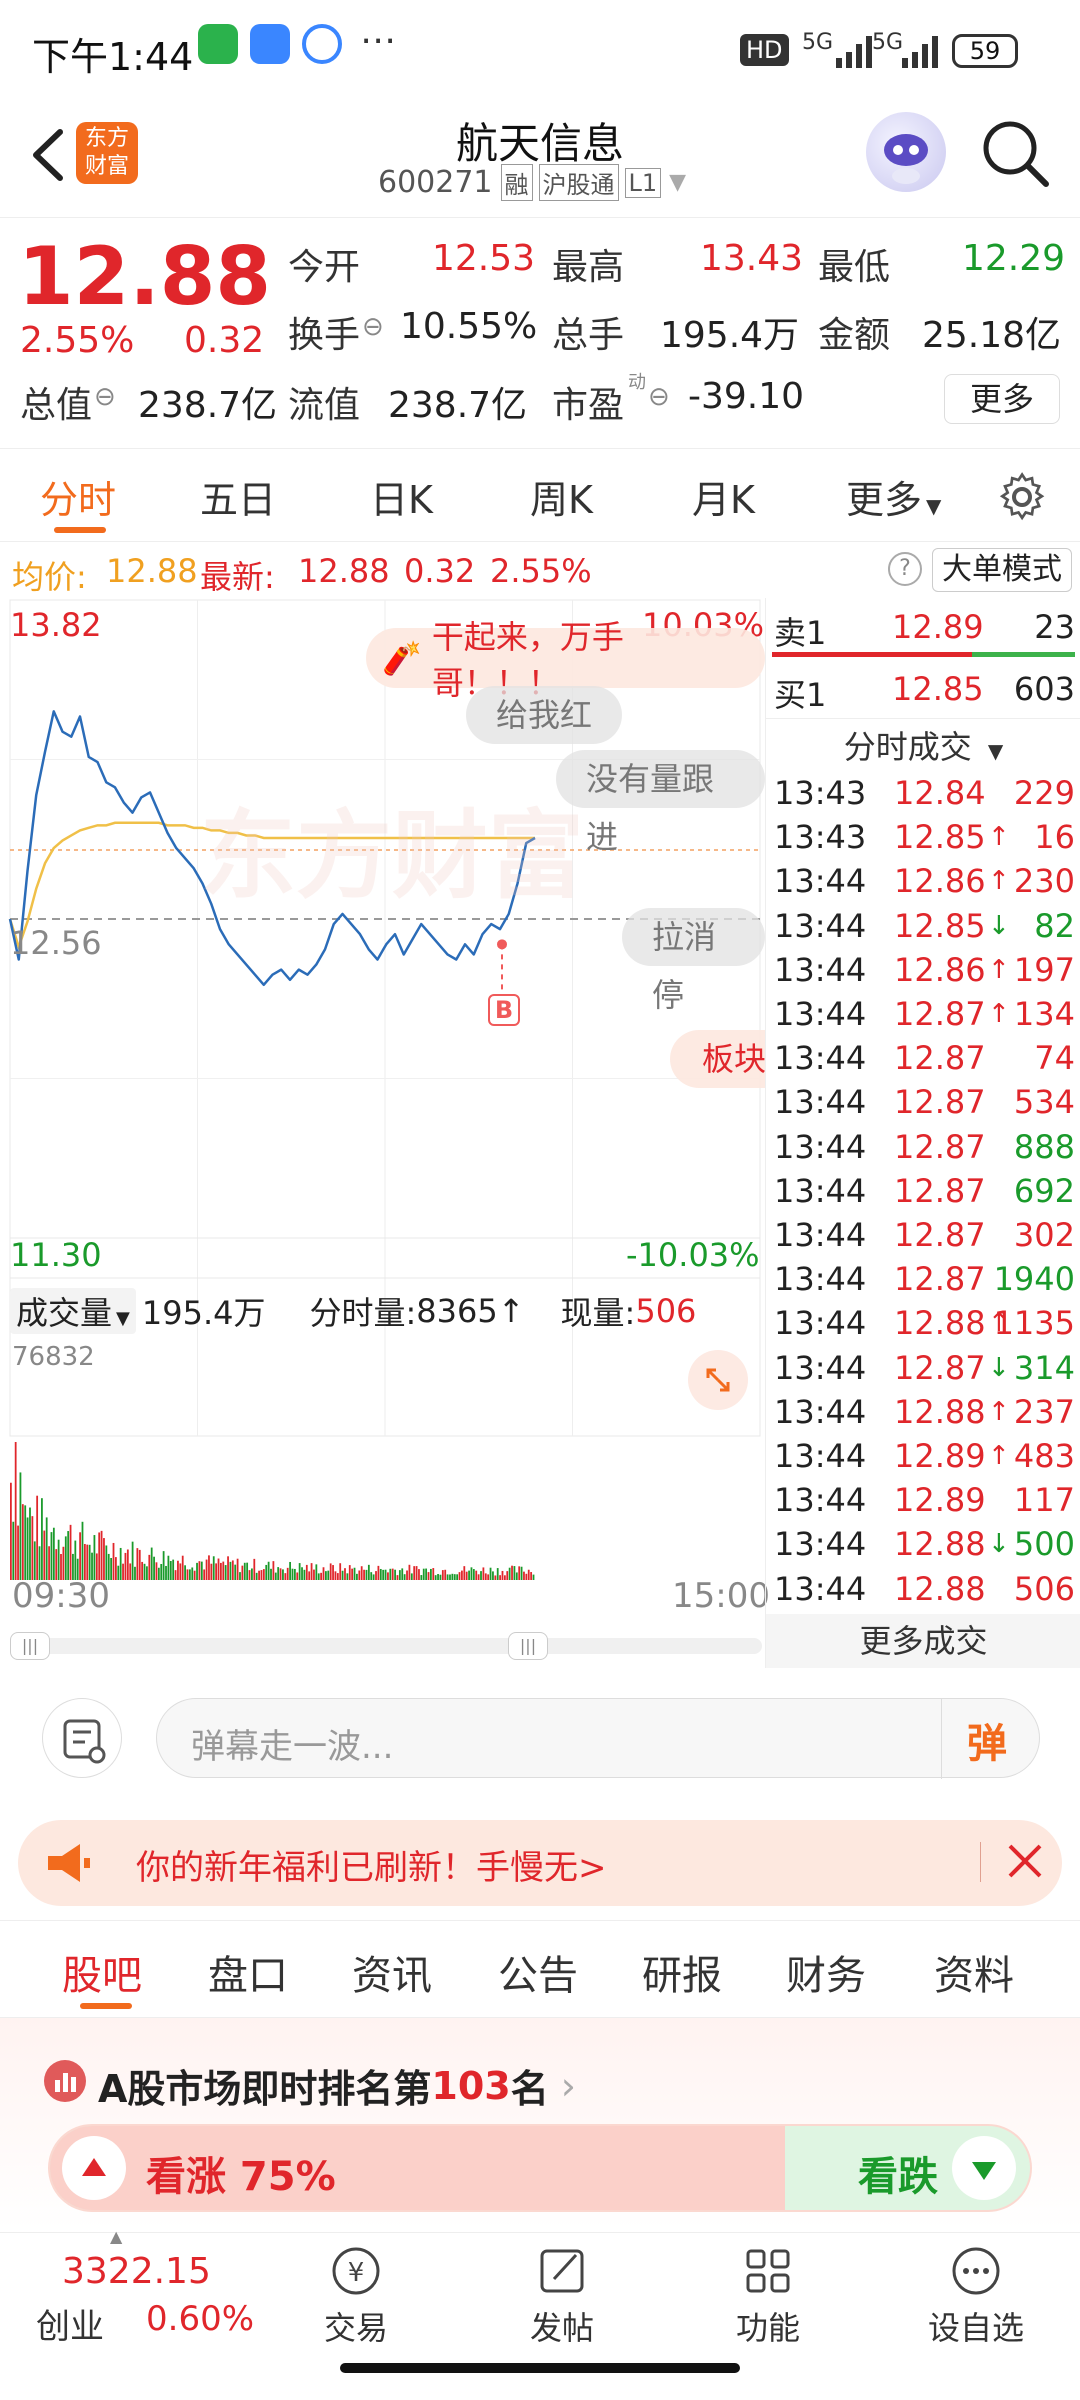  I want to click on danmu-tip-main: 🧨 干起来，万手哥！！！, so click(565, 660).